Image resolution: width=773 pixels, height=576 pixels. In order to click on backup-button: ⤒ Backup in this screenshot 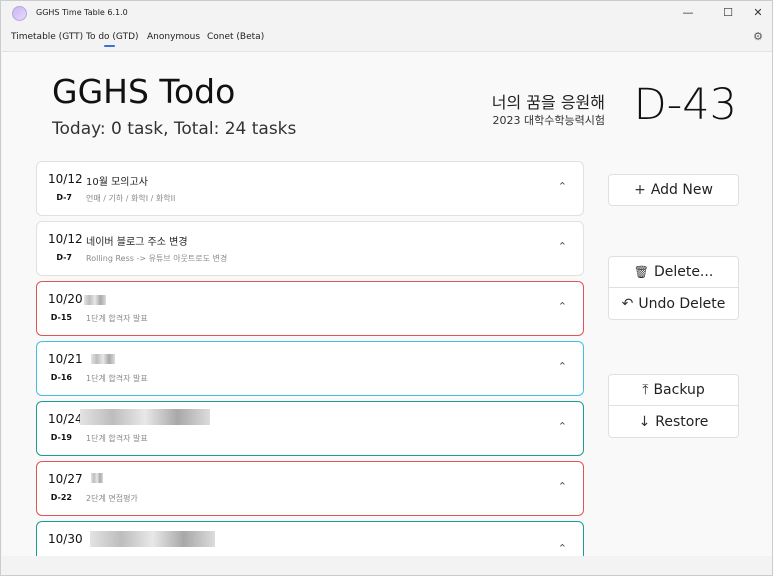, I will do `click(673, 390)`.